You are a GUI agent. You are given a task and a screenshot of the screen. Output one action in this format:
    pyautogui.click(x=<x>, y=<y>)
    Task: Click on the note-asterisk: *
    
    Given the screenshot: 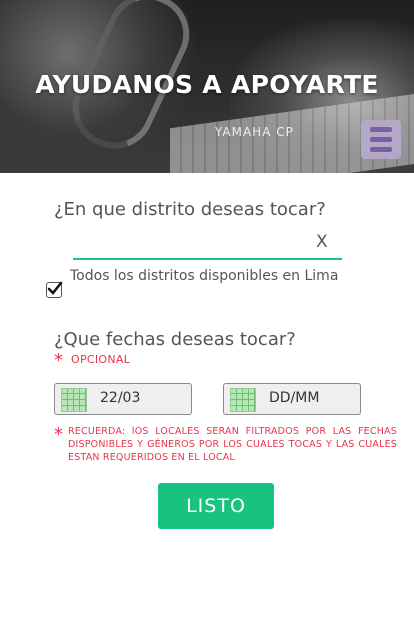 What is the action you would take?
    pyautogui.click(x=58, y=434)
    